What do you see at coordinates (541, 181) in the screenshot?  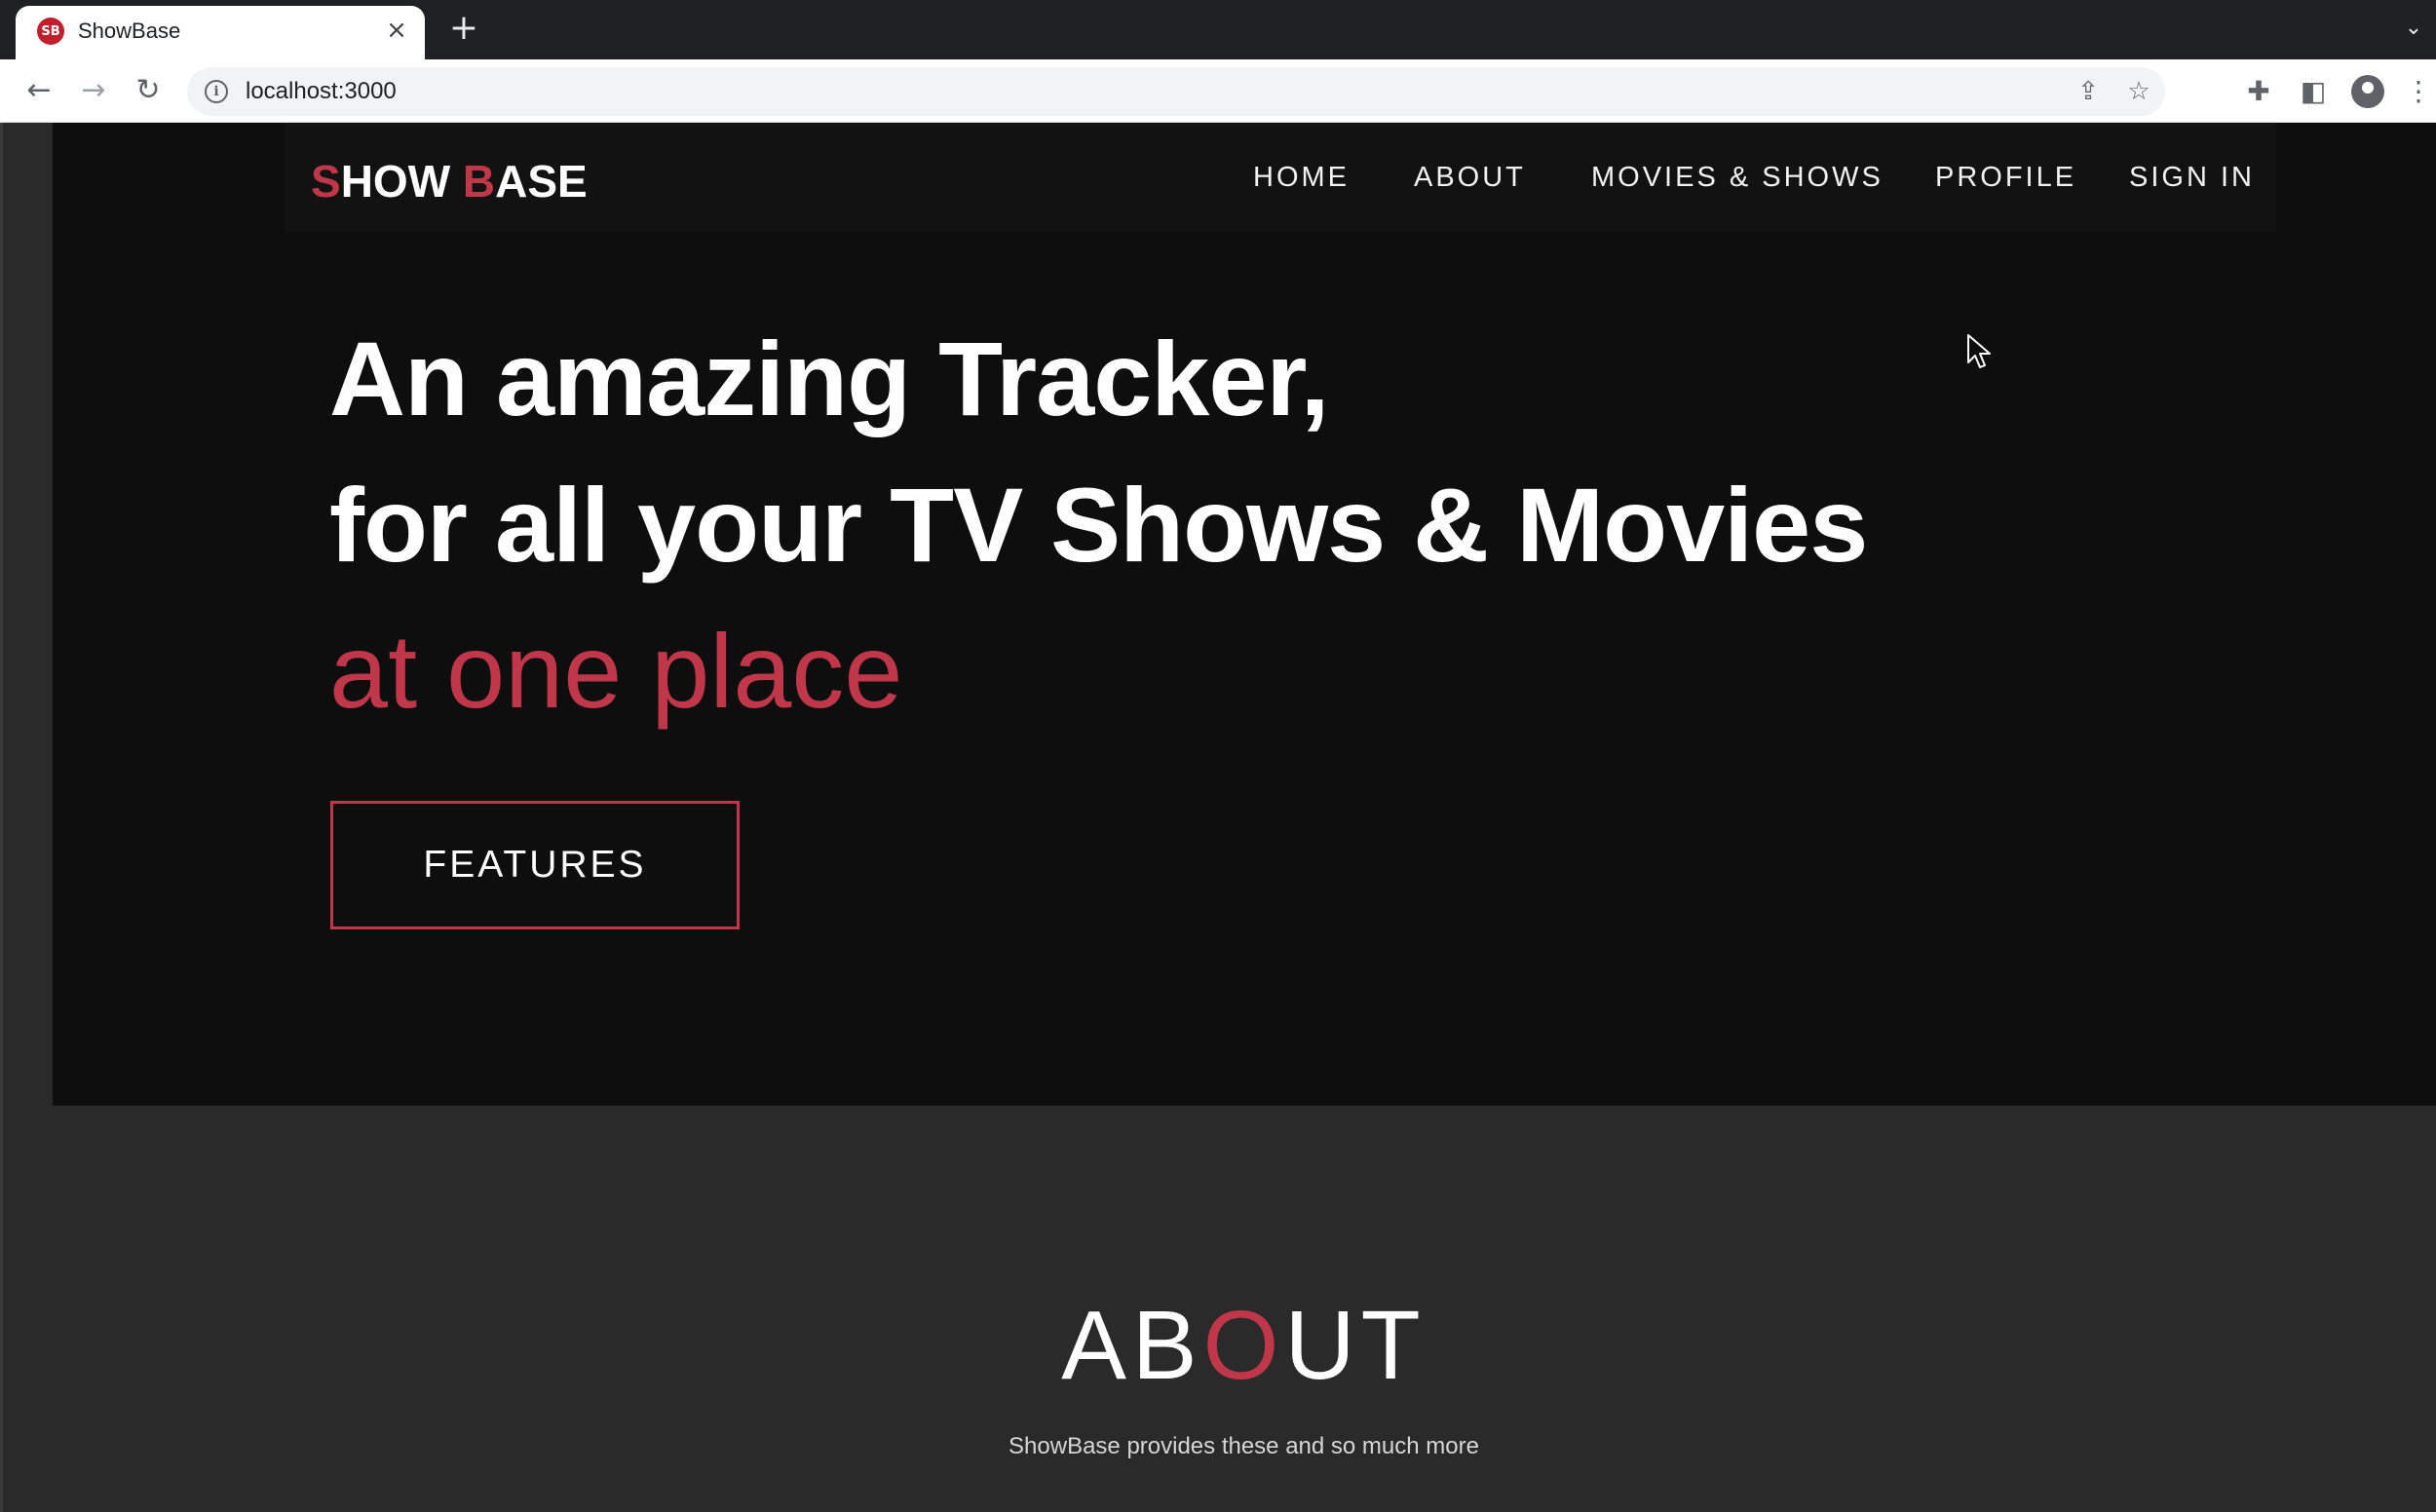 I see `logo-text-ase: ASE` at bounding box center [541, 181].